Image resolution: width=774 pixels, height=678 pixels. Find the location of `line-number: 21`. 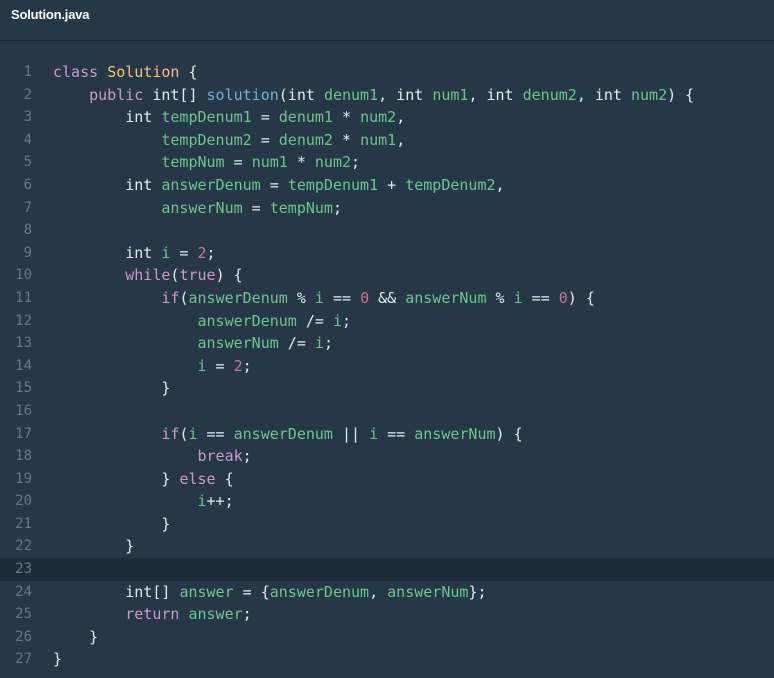

line-number: 21 is located at coordinates (23, 523).